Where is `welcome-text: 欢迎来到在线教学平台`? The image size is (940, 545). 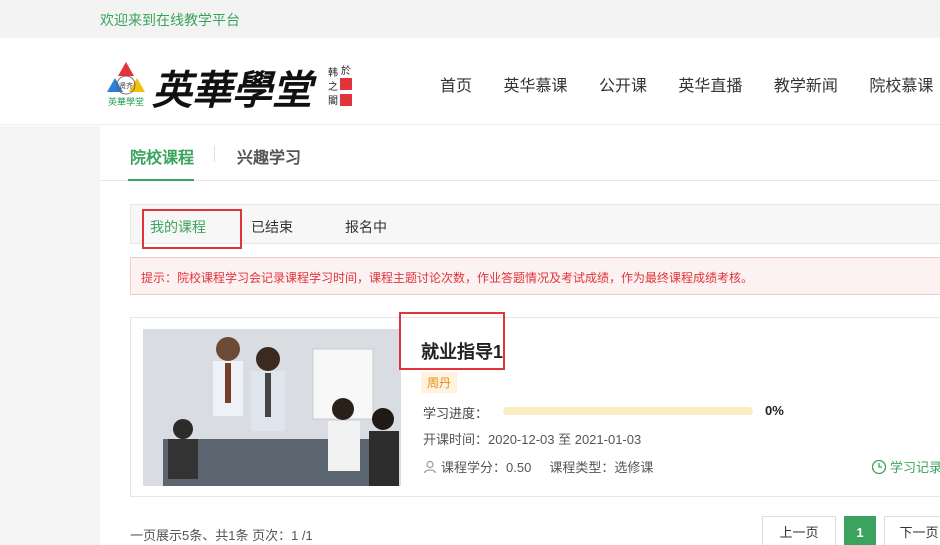 welcome-text: 欢迎来到在线教学平台 is located at coordinates (170, 20).